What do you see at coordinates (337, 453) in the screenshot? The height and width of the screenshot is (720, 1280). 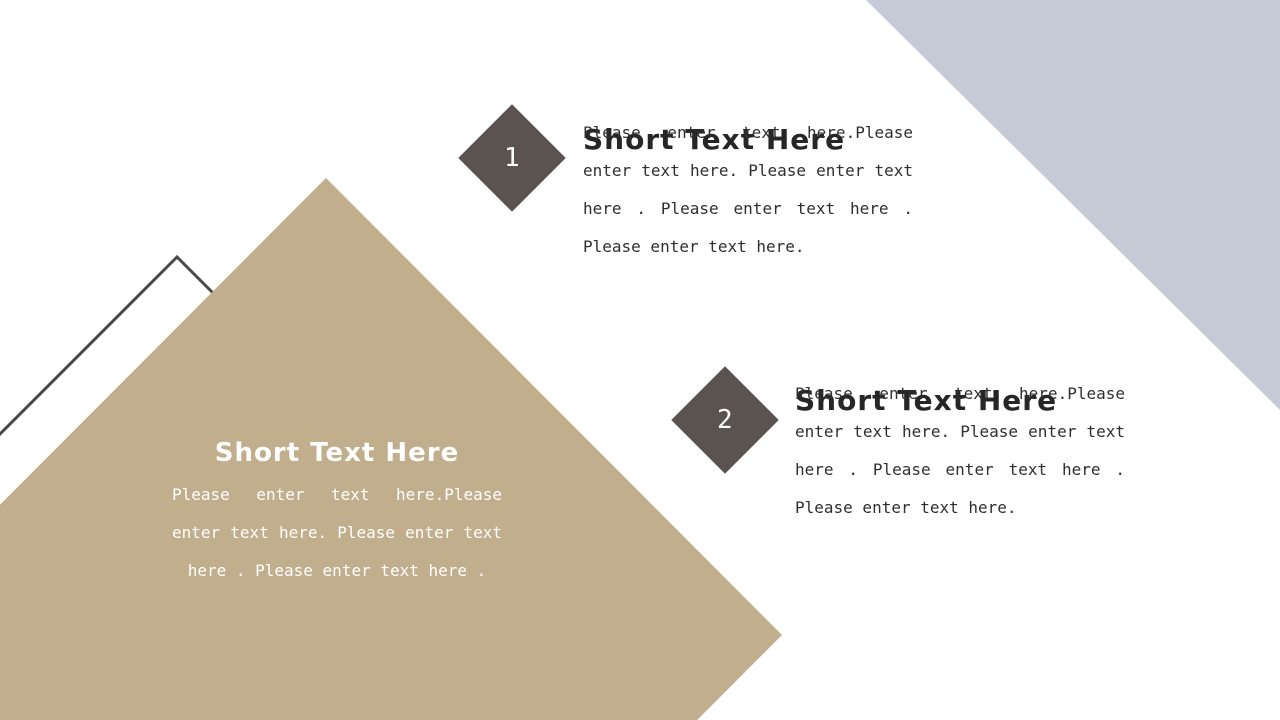 I see `text-block-3-title: Short Text Here` at bounding box center [337, 453].